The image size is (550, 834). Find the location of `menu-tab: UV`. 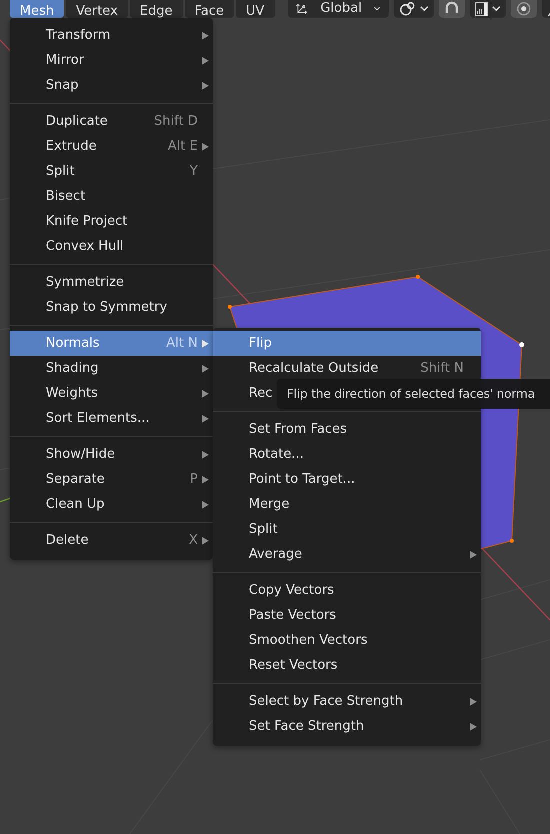

menu-tab: UV is located at coordinates (255, 9).